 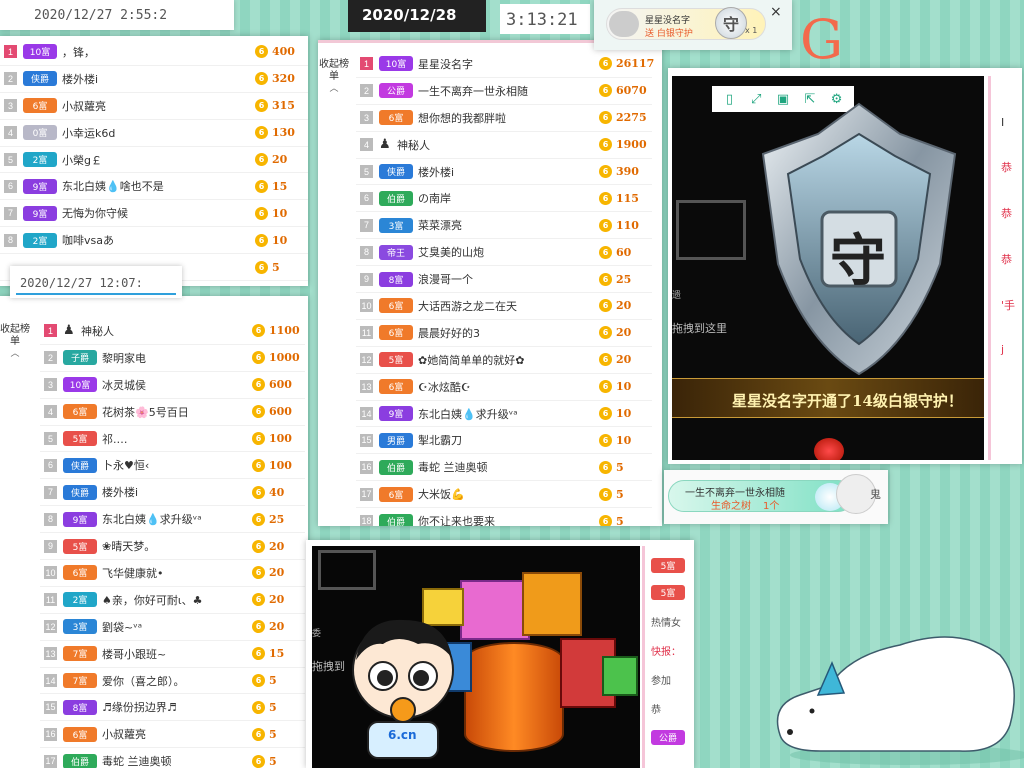 I want to click on ranking-row: 1 10富 ，锋， 6 400, so click(x=154, y=52).